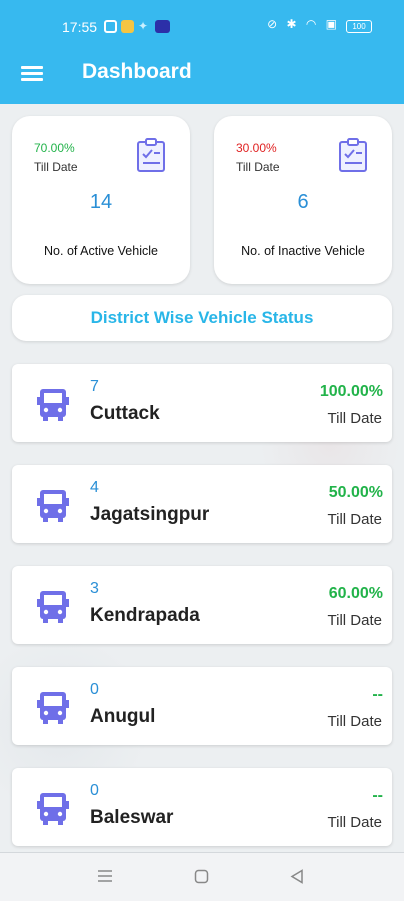 The height and width of the screenshot is (901, 404). Describe the element at coordinates (359, 26) in the screenshot. I see `battery-icon: 100` at that location.